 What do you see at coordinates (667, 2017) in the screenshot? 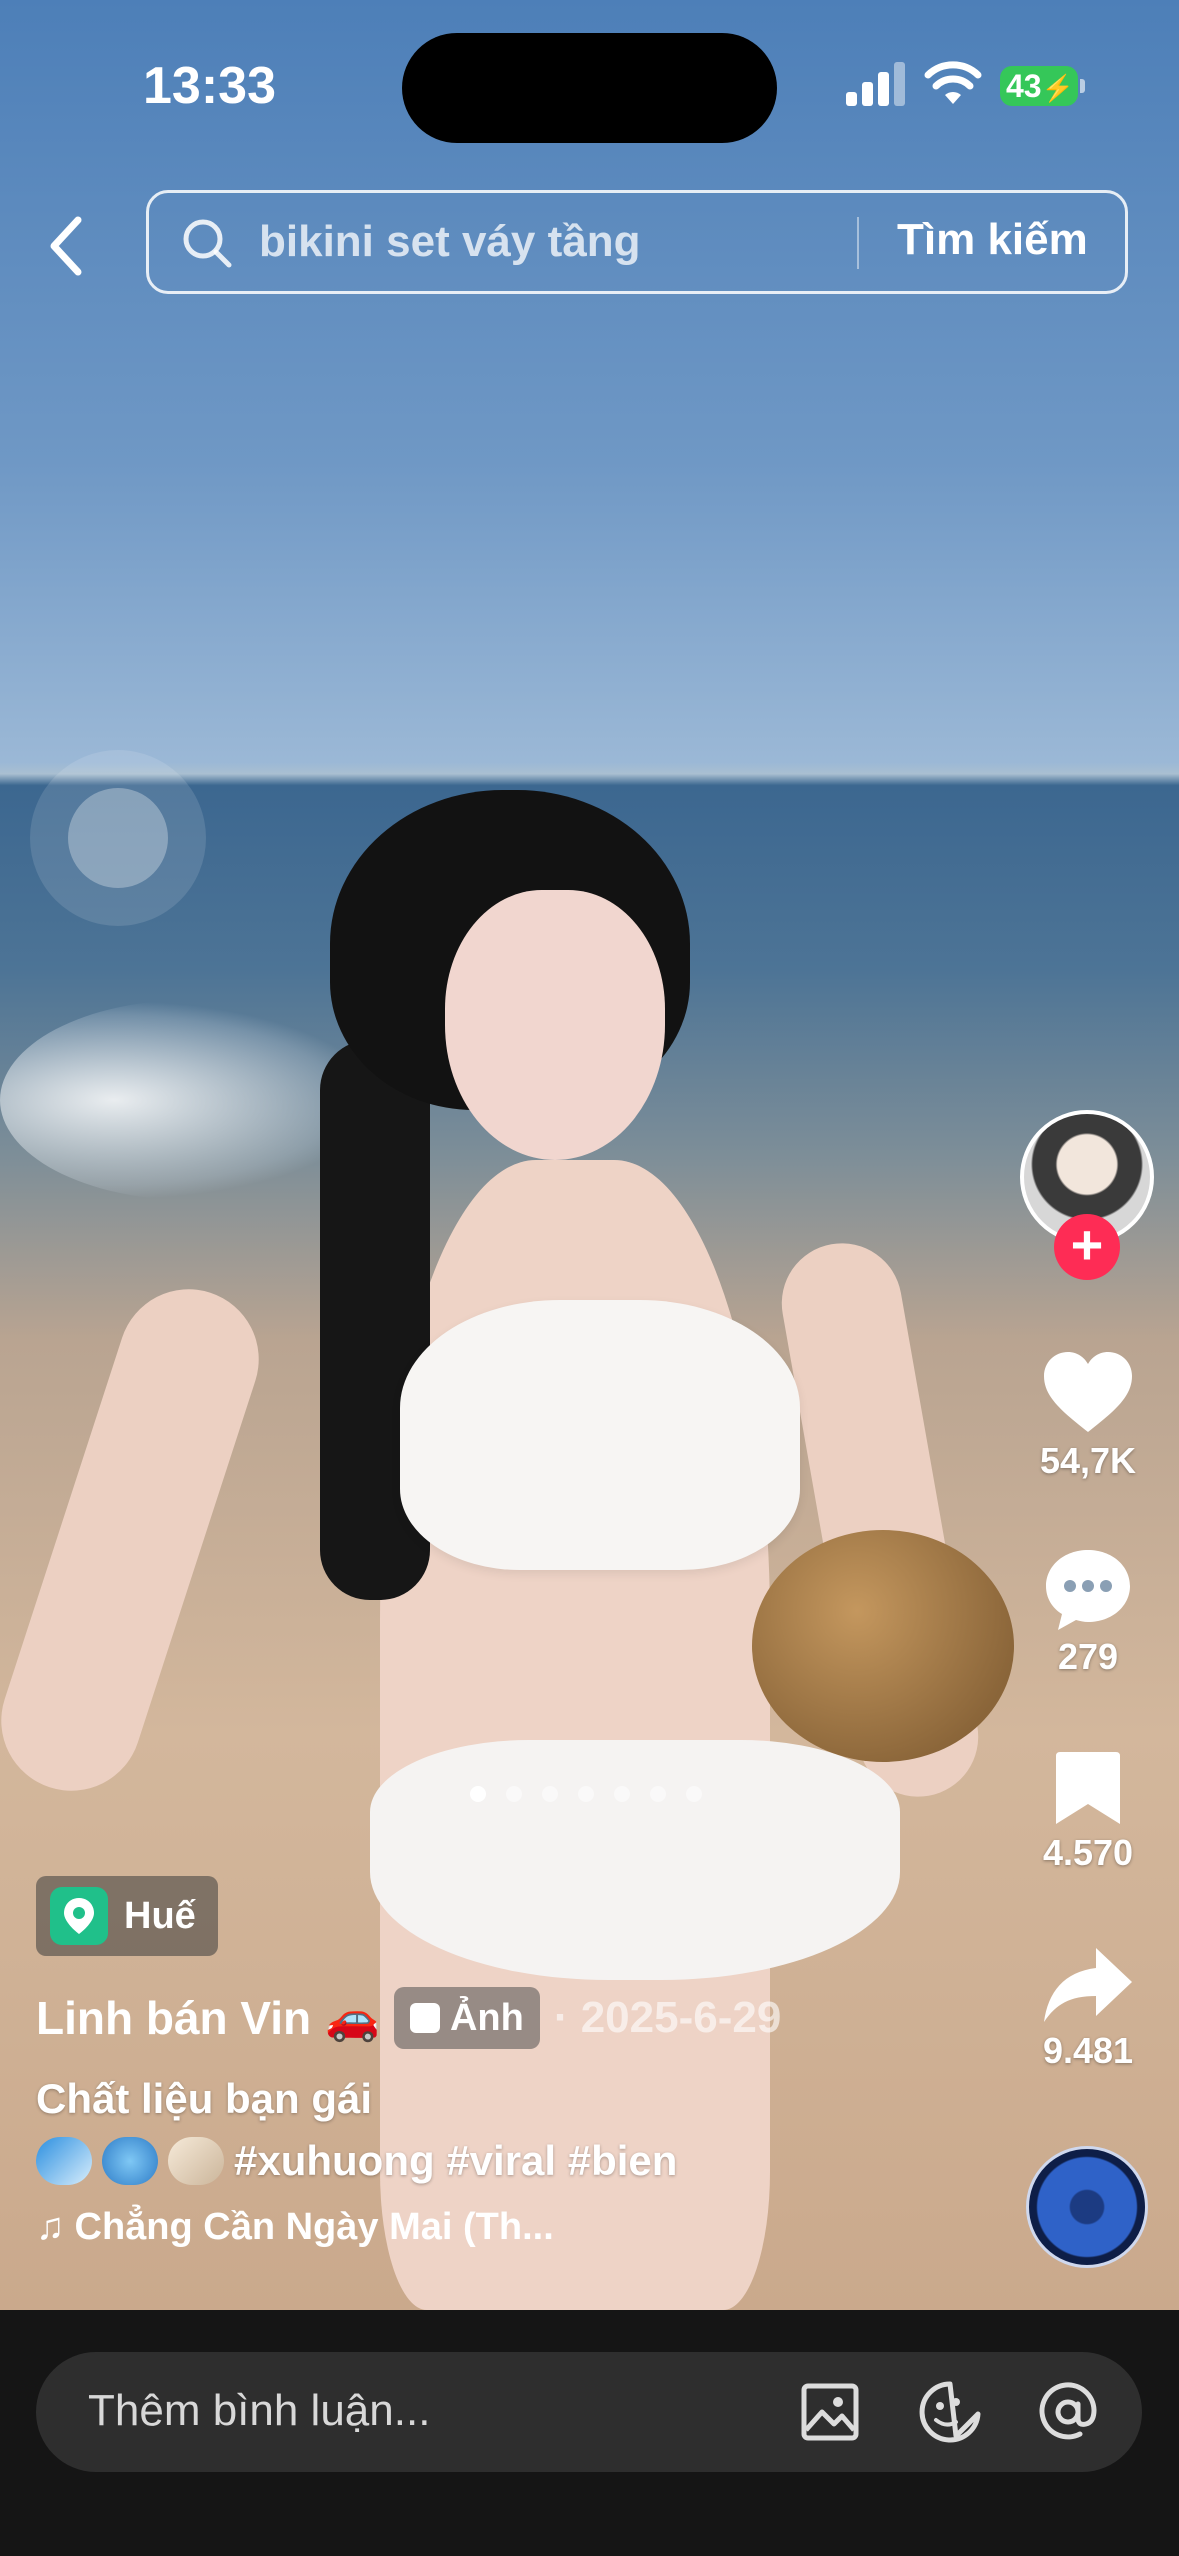
I see `post-date: · 2025-6-29` at bounding box center [667, 2017].